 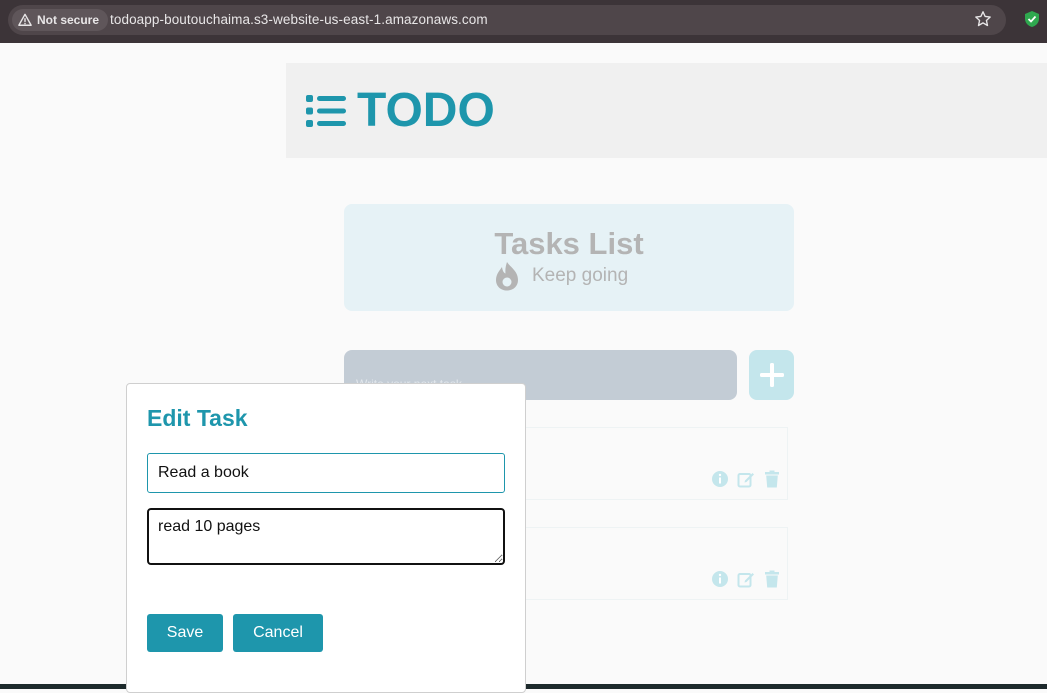 I want to click on tasks-list-card: Tasks List Keep going, so click(x=569, y=257).